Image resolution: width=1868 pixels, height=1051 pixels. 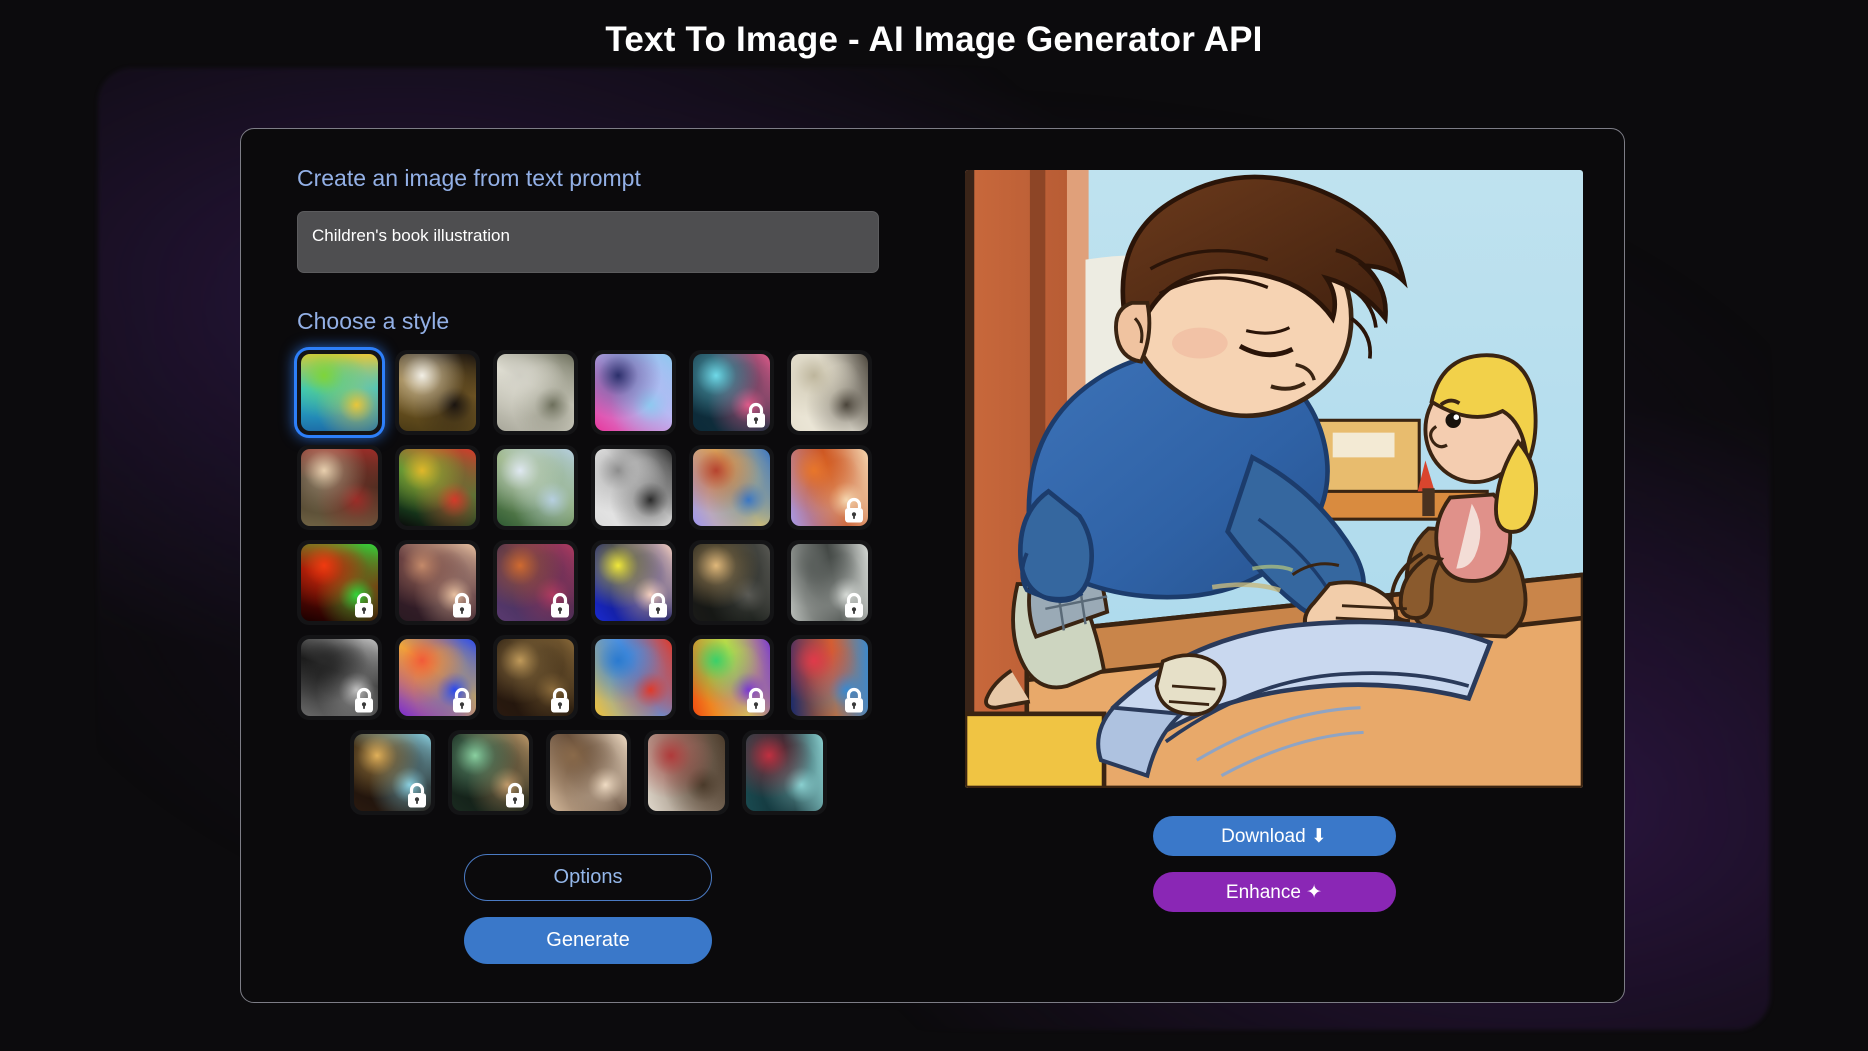 What do you see at coordinates (829, 488) in the screenshot?
I see `style-thumb-cute-fox-illustration` at bounding box center [829, 488].